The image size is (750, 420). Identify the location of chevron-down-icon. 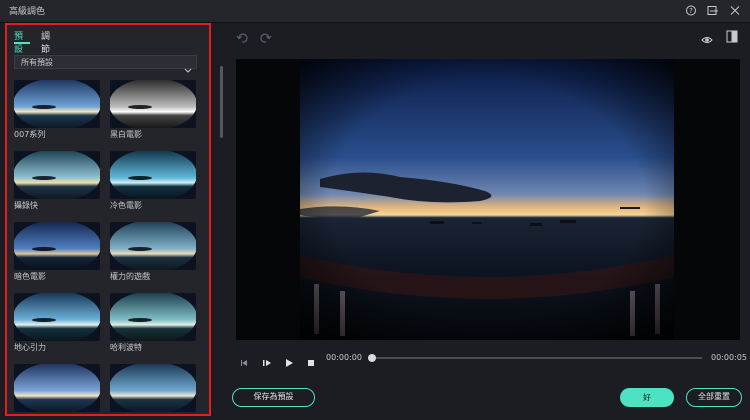
(188, 68).